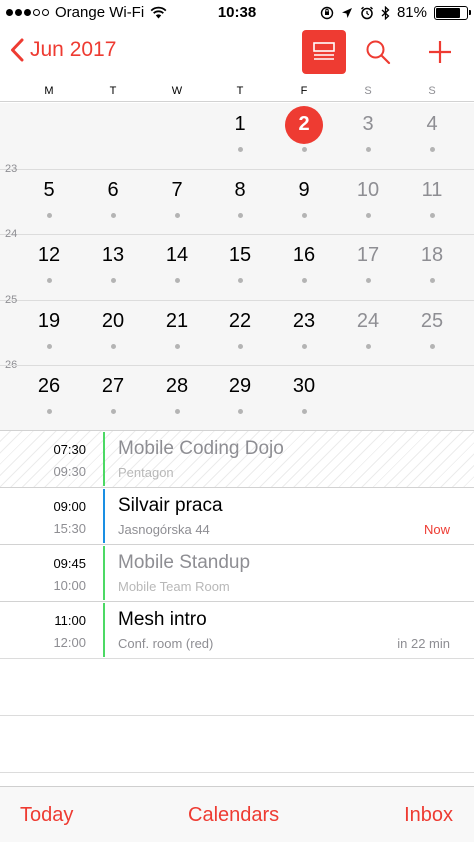 This screenshot has height=842, width=474. I want to click on alarm-icon, so click(367, 12).